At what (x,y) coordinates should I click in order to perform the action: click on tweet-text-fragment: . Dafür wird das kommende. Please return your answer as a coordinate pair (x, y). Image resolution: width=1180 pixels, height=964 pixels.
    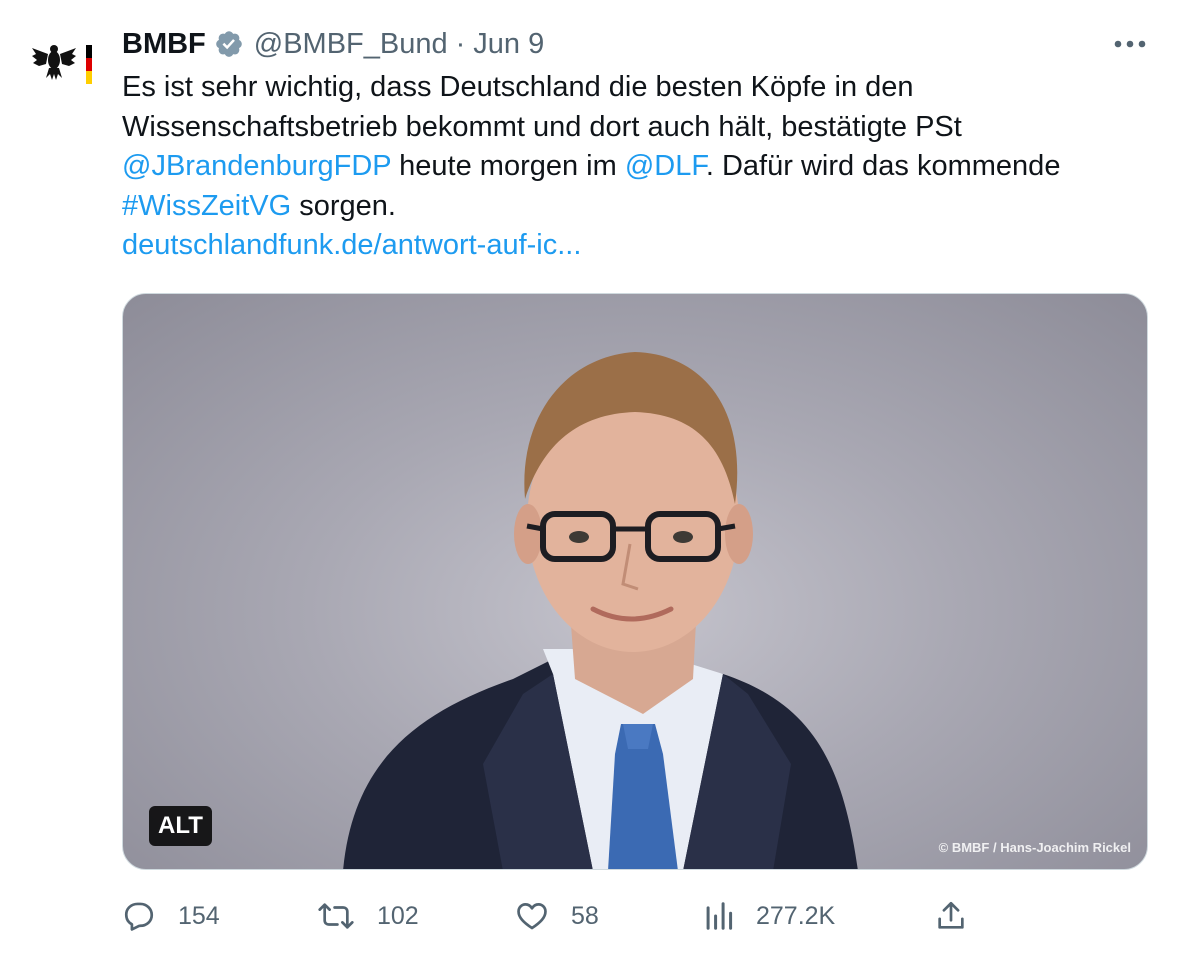
    Looking at the image, I should click on (883, 166).